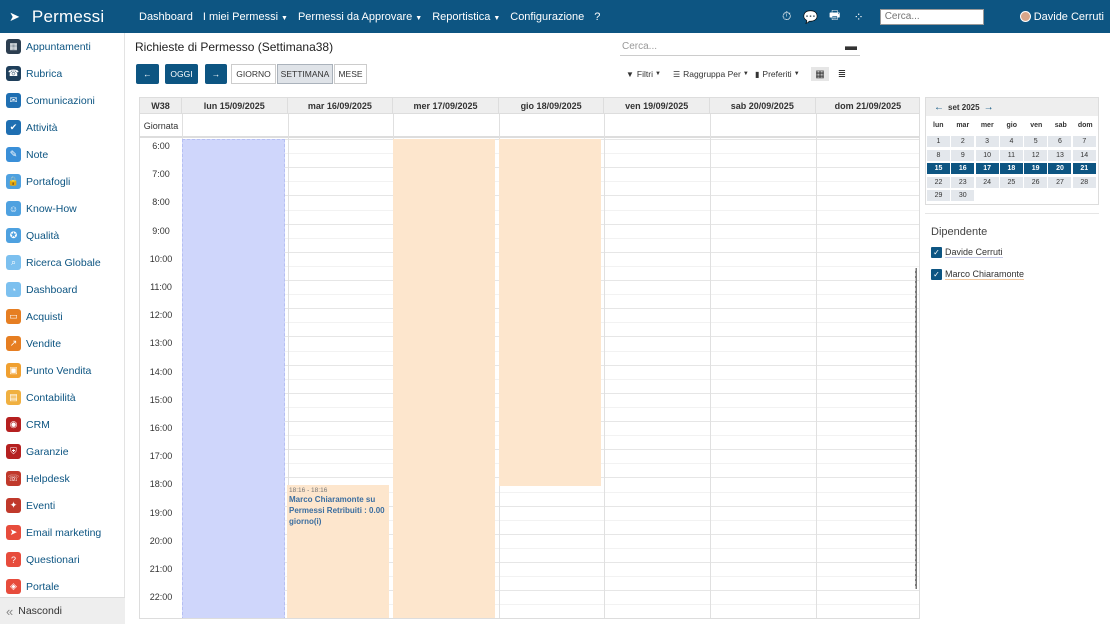 The width and height of the screenshot is (1110, 624). Describe the element at coordinates (62, 73) in the screenshot. I see `sidebar-item-rubrica: ☎ Rubrica` at that location.